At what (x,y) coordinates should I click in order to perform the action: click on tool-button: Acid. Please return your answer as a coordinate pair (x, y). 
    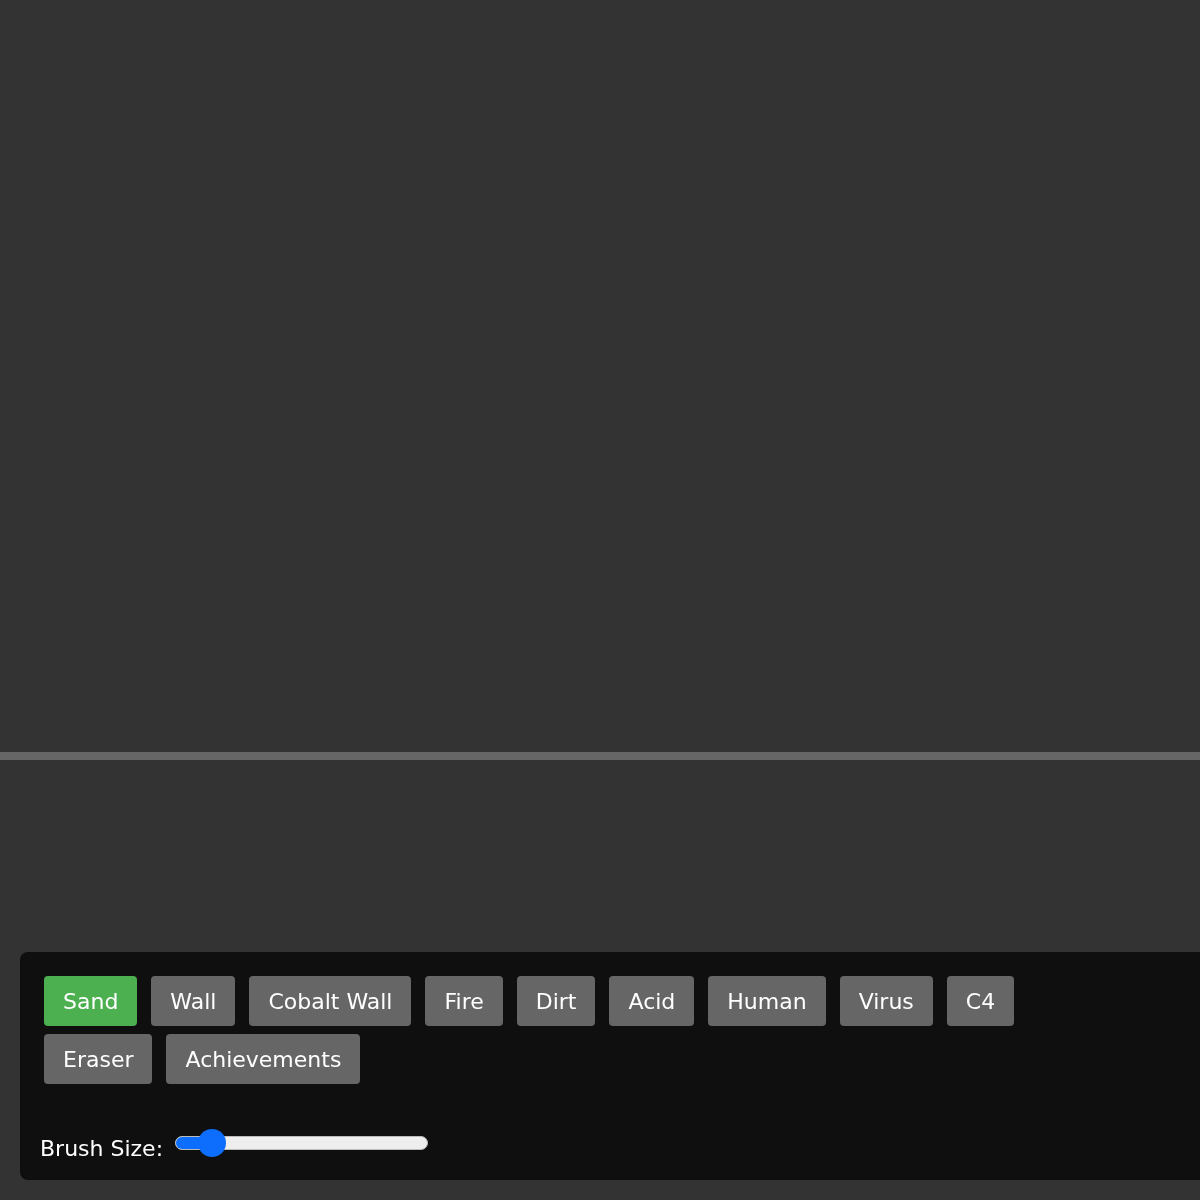
    Looking at the image, I should click on (652, 1001).